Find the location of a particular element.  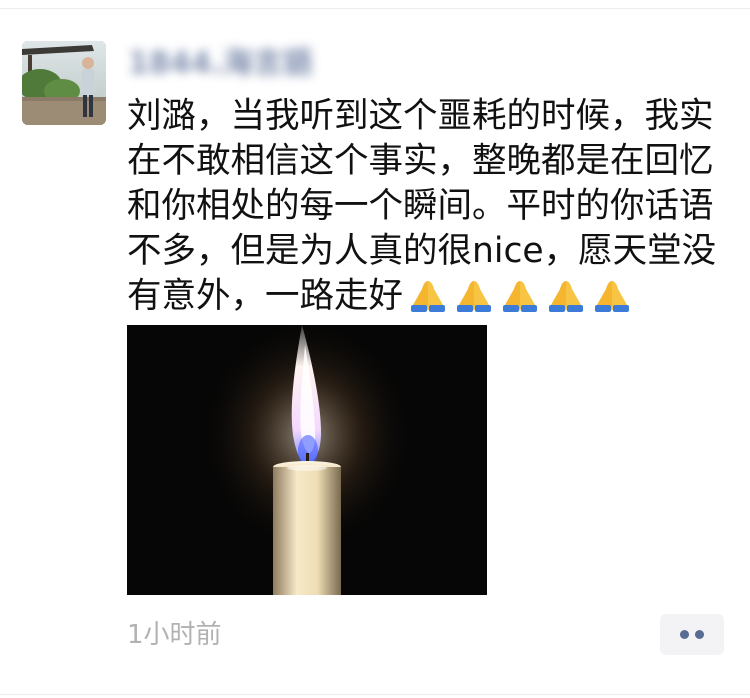

more-actions-button is located at coordinates (692, 634).